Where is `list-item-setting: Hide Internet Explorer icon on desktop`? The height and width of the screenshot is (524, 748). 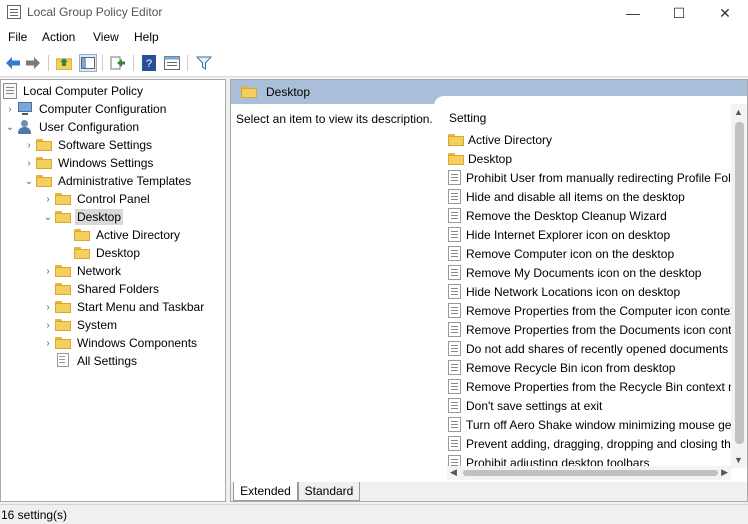
list-item-setting: Hide Internet Explorer icon on desktop is located at coordinates (559, 234).